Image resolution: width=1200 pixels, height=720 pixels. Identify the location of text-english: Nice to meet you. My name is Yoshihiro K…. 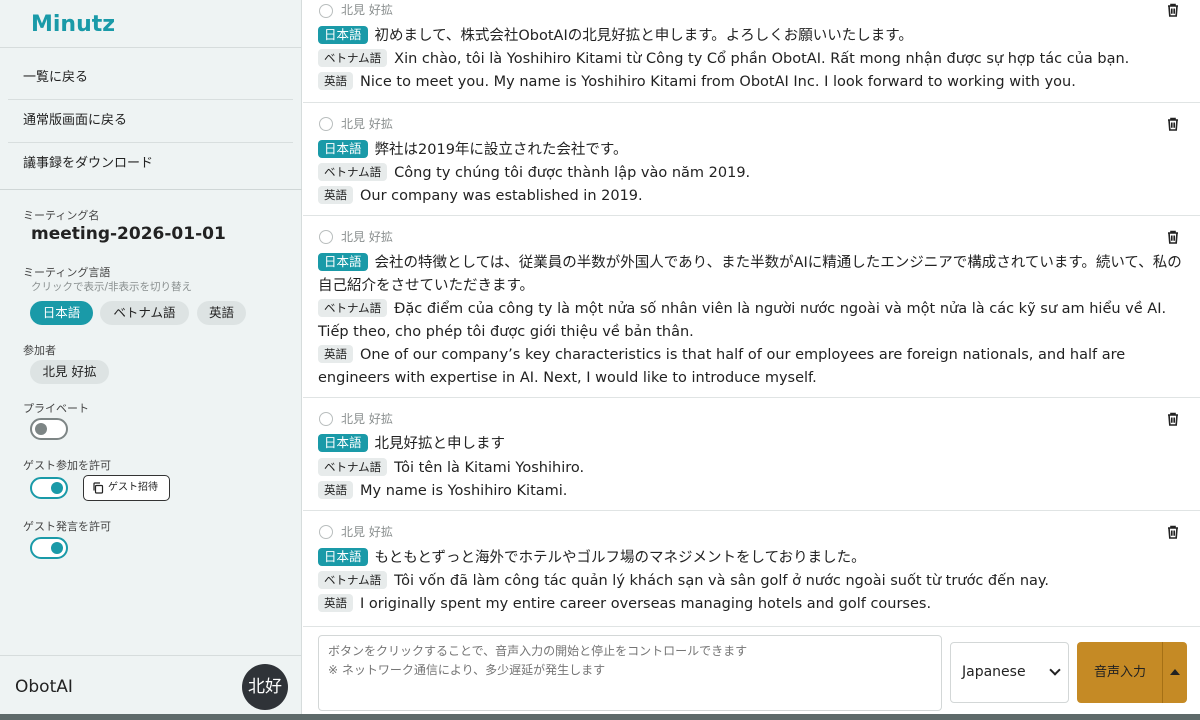
(718, 82).